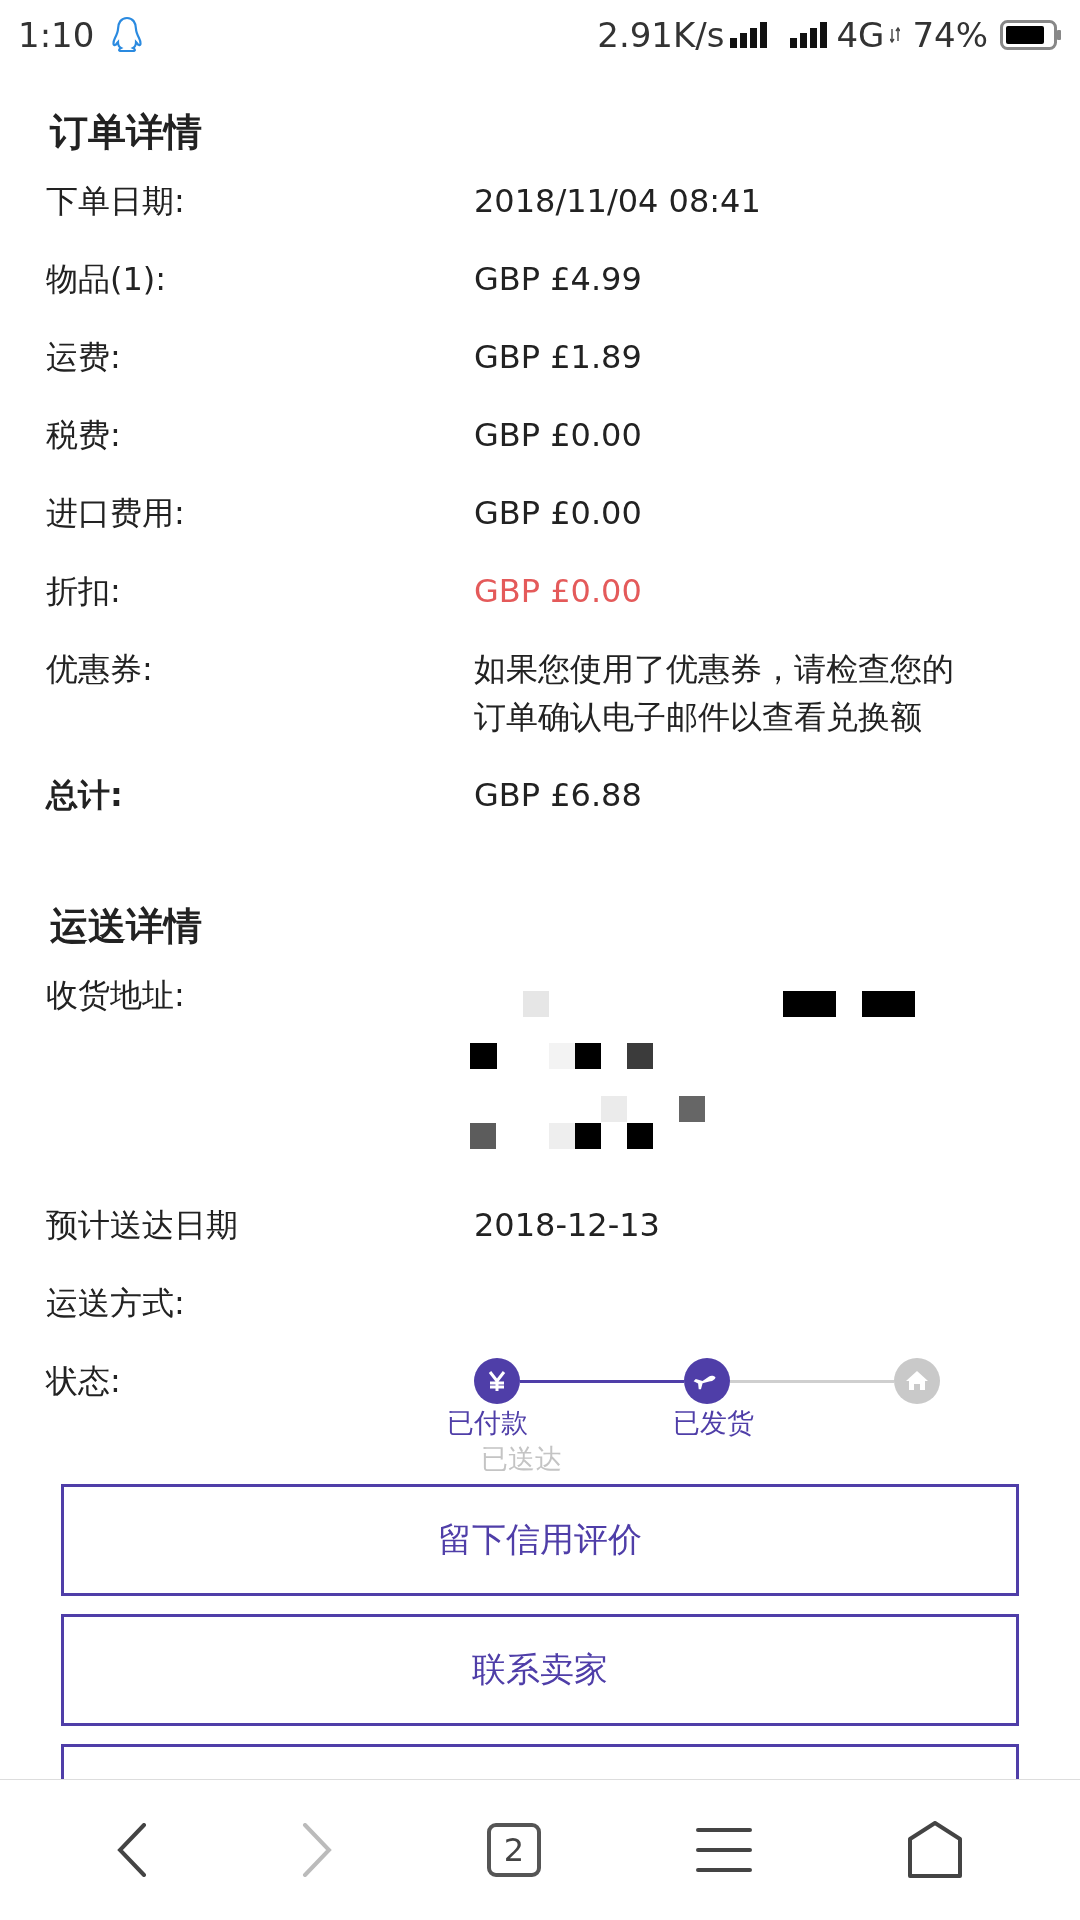  Describe the element at coordinates (84, 591) in the screenshot. I see `field-label: 折扣:` at that location.